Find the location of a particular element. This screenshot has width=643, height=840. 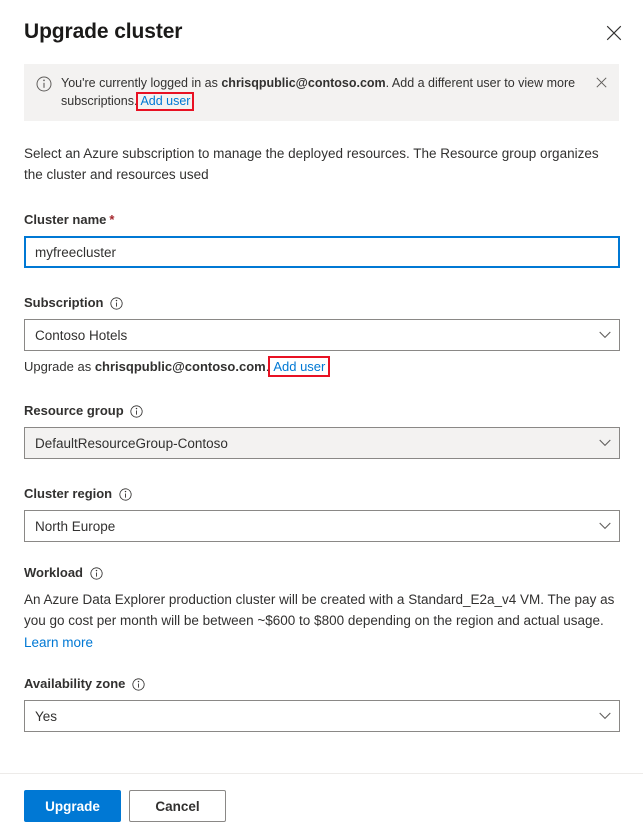

add-user-annotation-subscription: Add user is located at coordinates (299, 366).